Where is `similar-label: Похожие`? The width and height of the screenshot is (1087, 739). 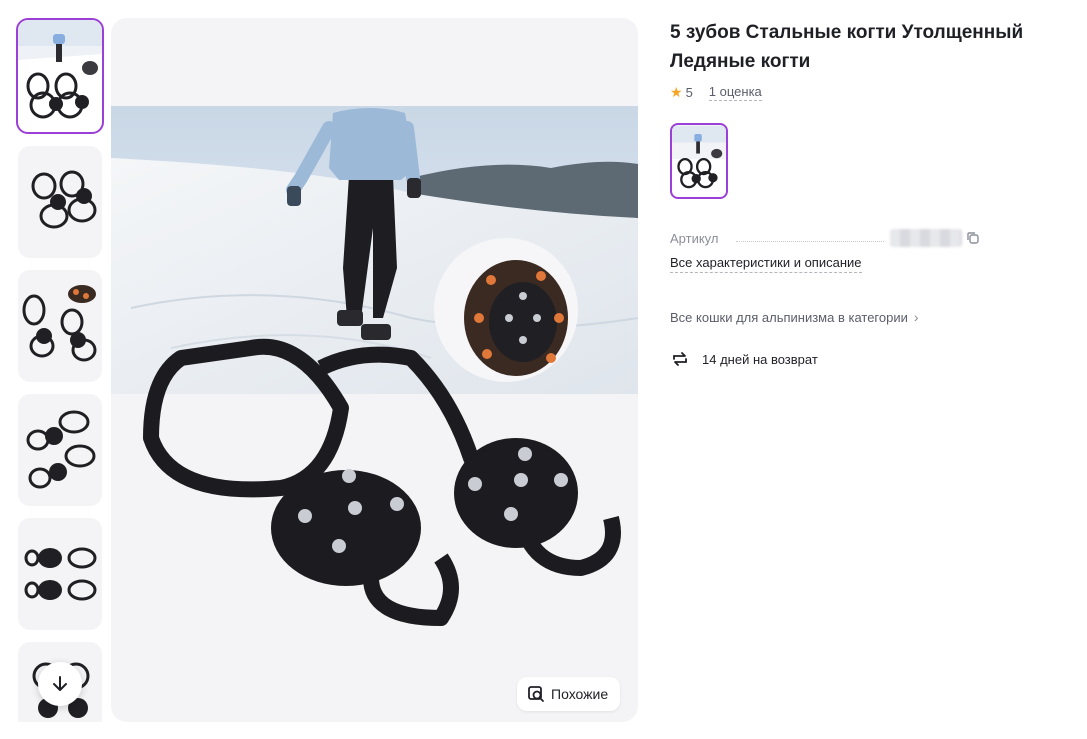 similar-label: Похожие is located at coordinates (580, 694).